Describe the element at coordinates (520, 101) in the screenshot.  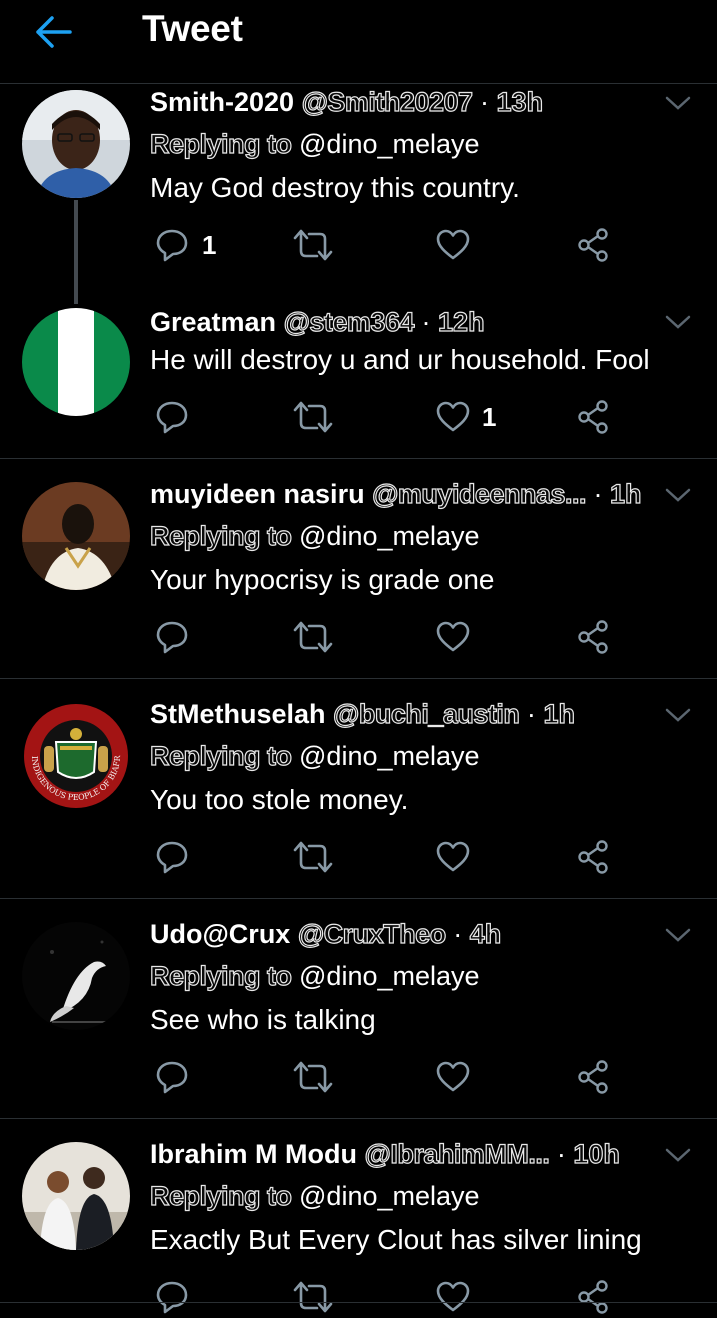
I see `timestamp: 13h` at that location.